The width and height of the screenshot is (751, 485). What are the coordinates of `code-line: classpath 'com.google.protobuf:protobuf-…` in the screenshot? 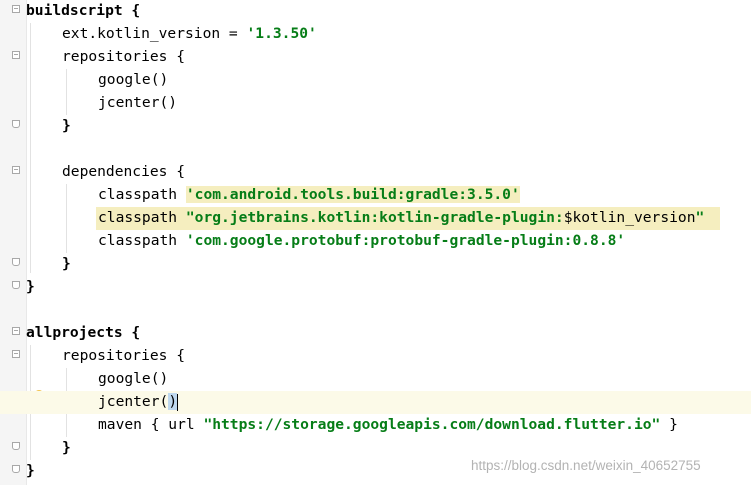 It's located at (375, 241).